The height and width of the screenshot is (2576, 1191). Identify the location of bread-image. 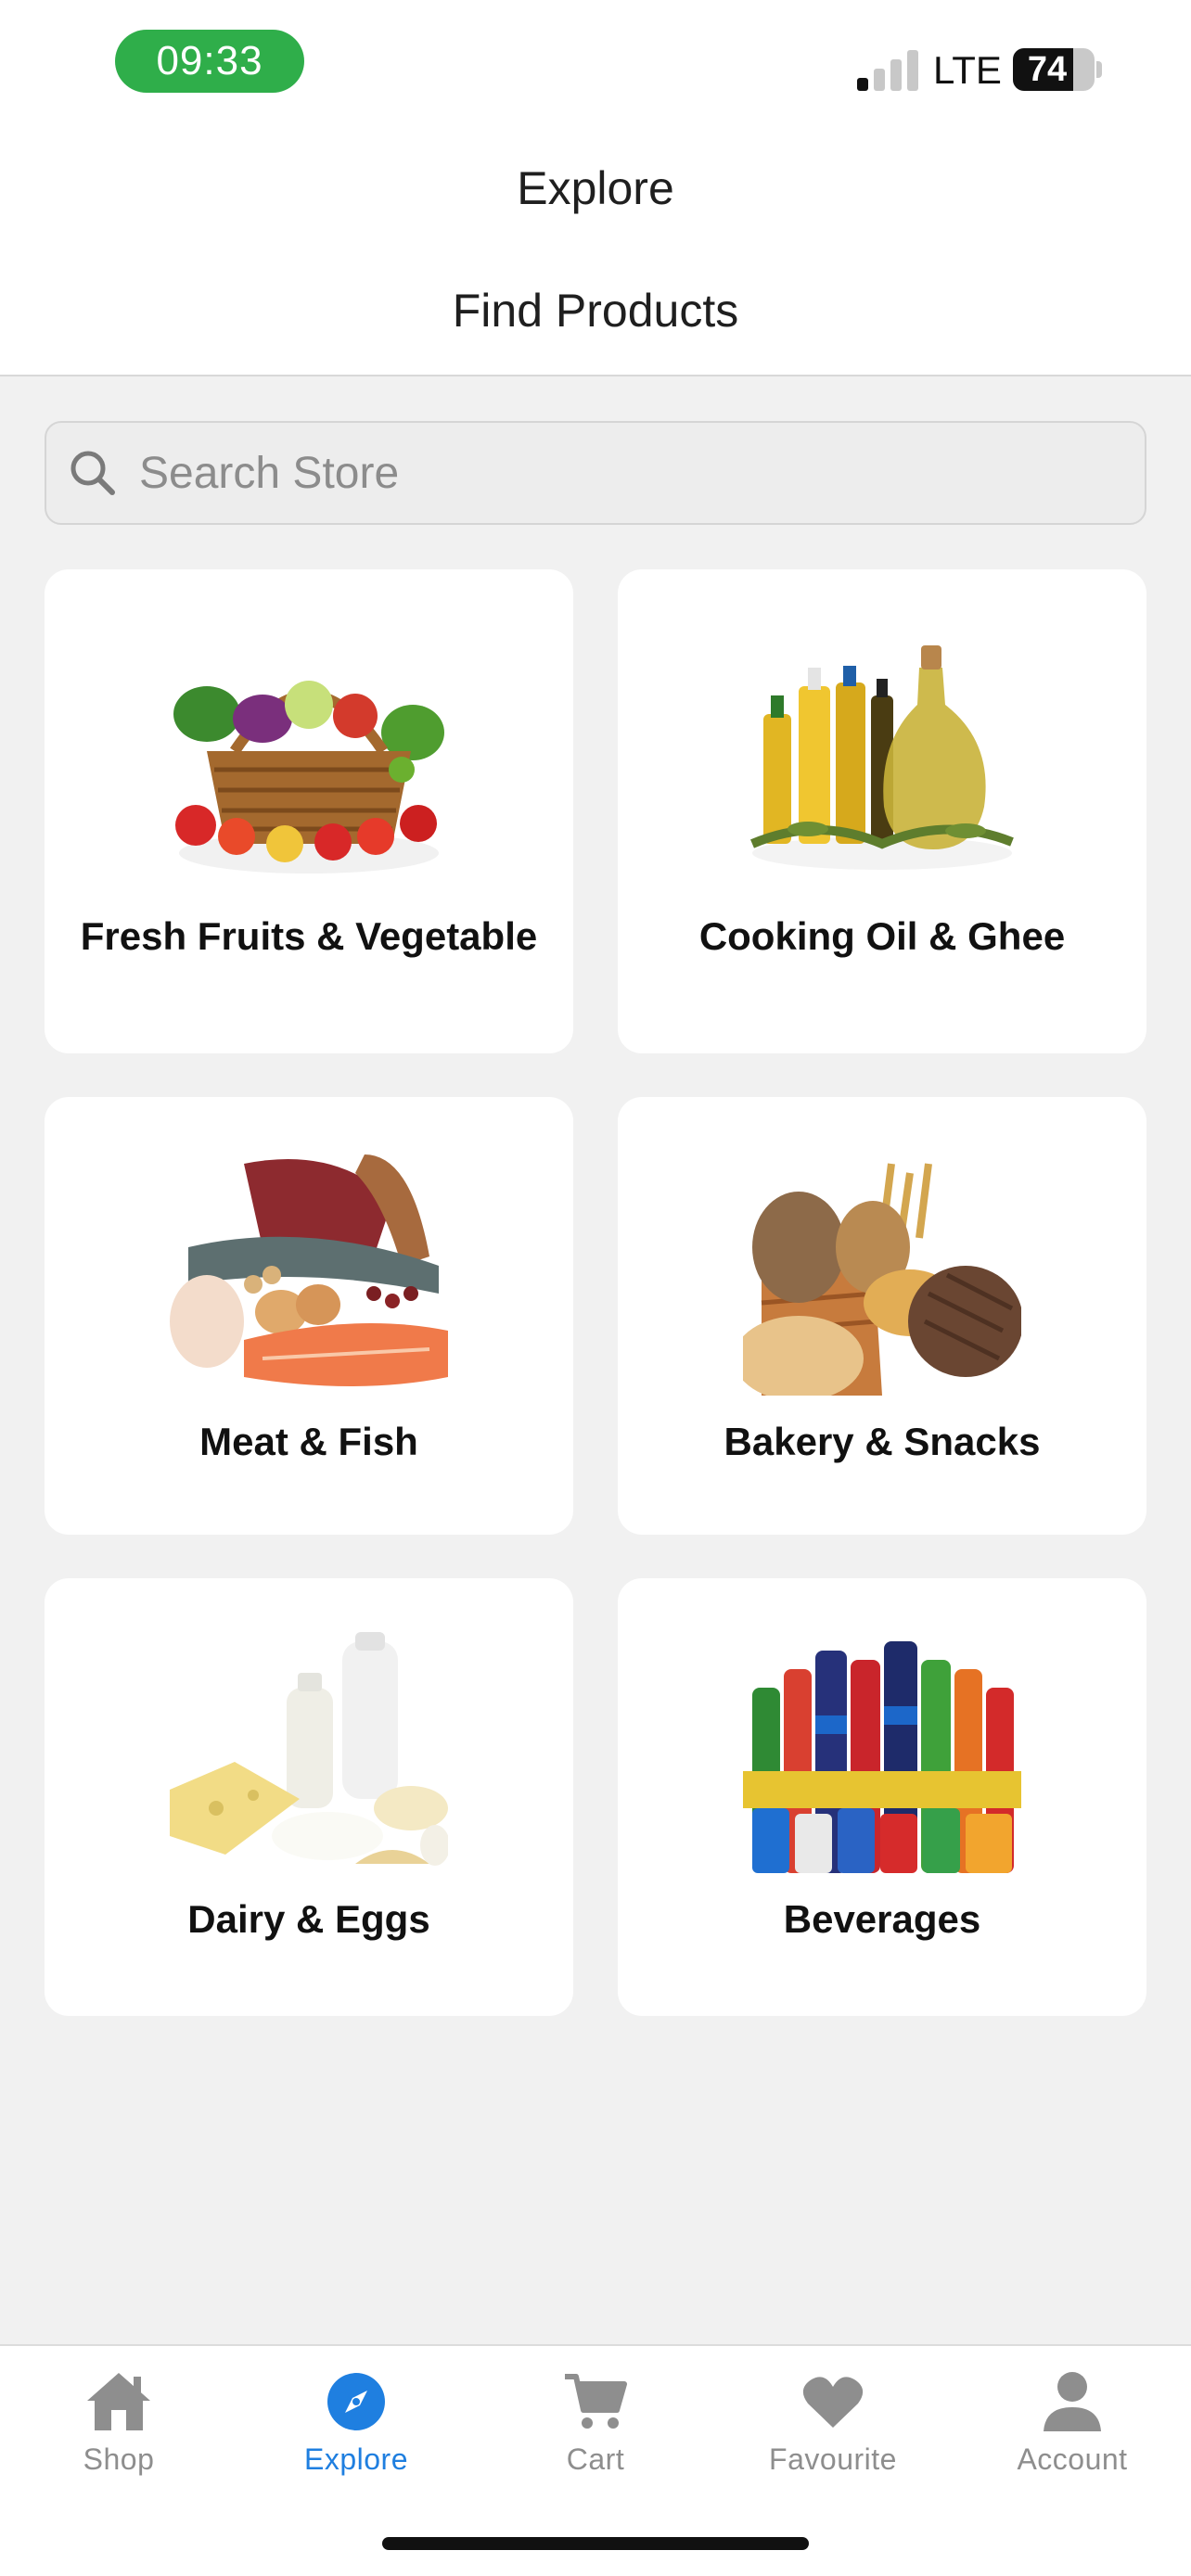
(882, 1279).